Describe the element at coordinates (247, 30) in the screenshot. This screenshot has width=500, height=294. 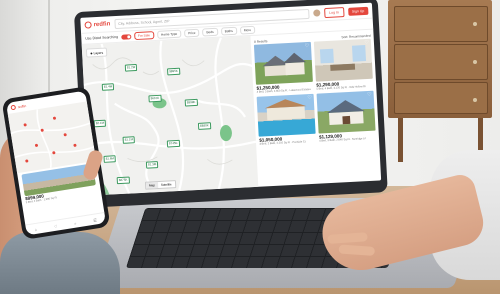
I see `filter-chip: More` at that location.